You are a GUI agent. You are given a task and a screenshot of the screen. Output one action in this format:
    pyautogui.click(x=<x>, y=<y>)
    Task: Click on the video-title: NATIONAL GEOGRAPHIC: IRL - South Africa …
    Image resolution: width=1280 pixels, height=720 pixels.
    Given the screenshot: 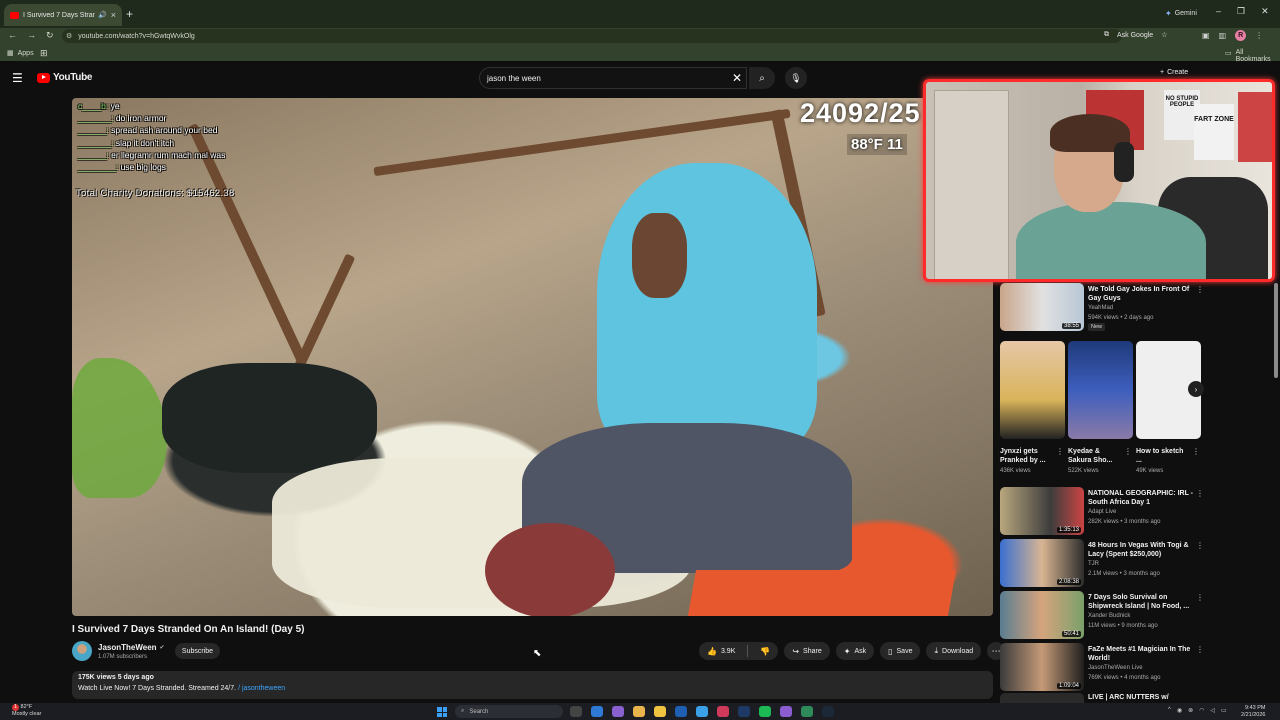 What is the action you would take?
    pyautogui.click(x=1143, y=498)
    